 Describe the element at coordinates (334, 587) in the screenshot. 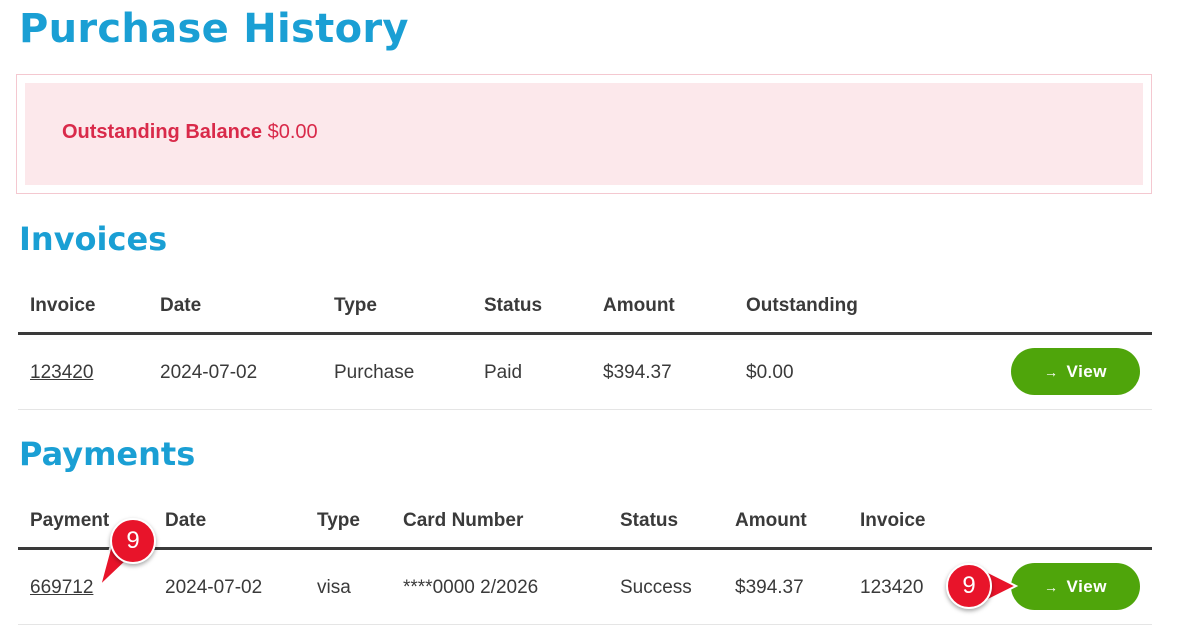

I see `payment-type: visa` at that location.